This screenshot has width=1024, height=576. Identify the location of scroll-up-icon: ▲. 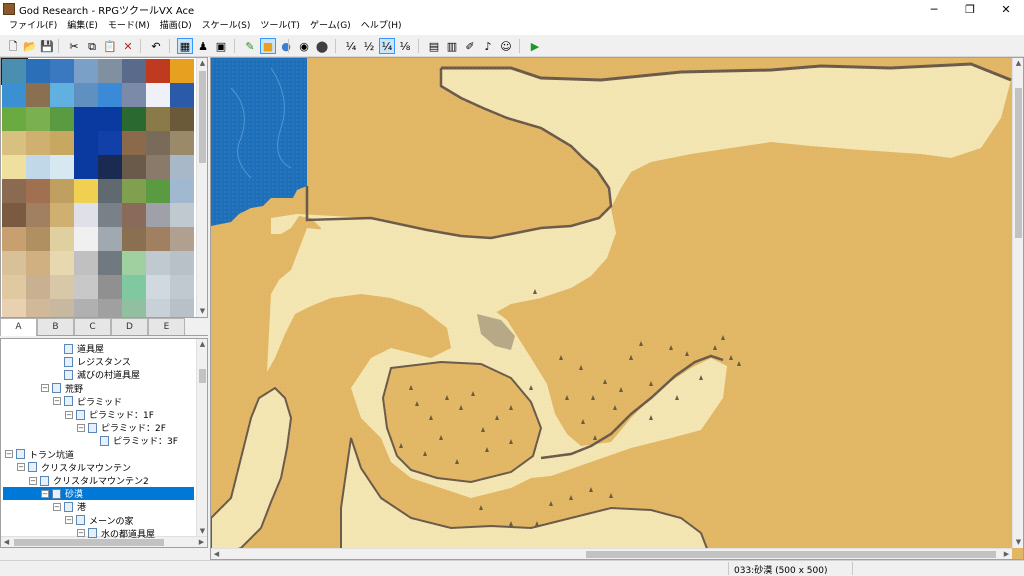
(202, 63).